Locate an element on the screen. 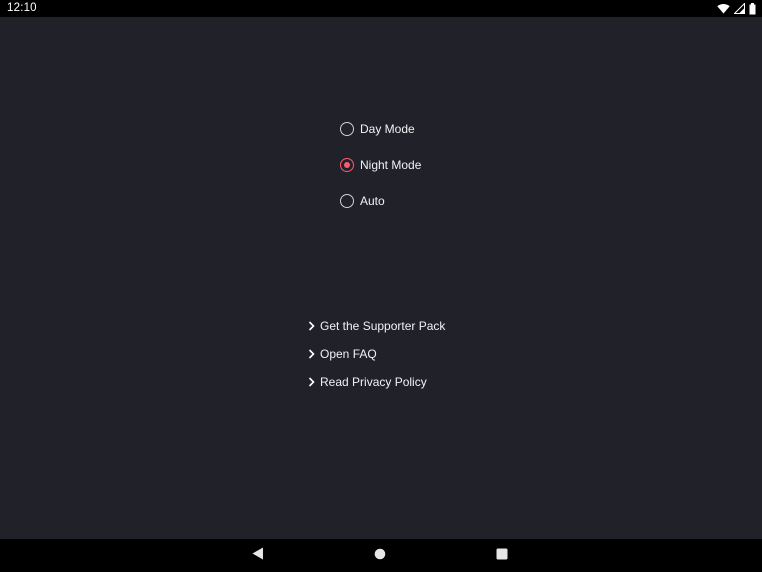  battery-icon is located at coordinates (752, 8).